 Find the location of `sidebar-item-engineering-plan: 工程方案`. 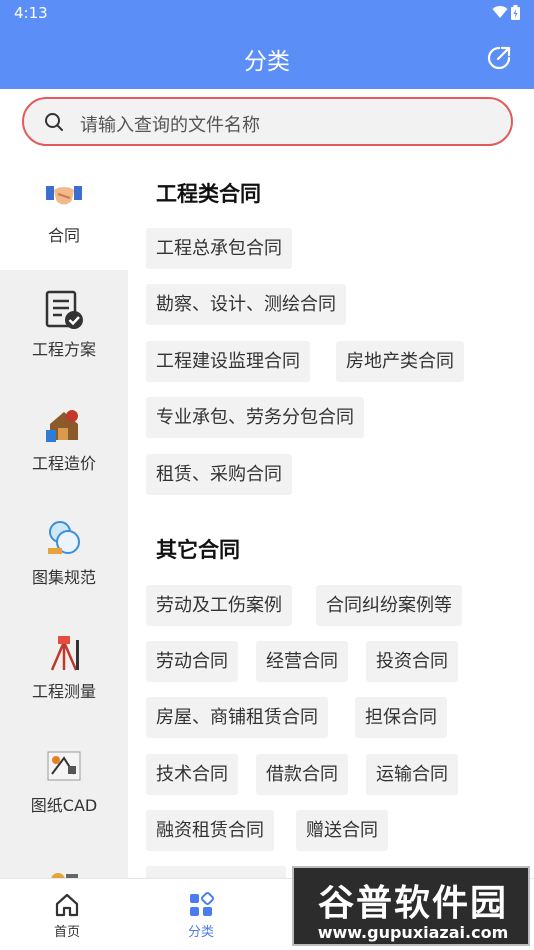

sidebar-item-engineering-plan: 工程方案 is located at coordinates (64, 328).